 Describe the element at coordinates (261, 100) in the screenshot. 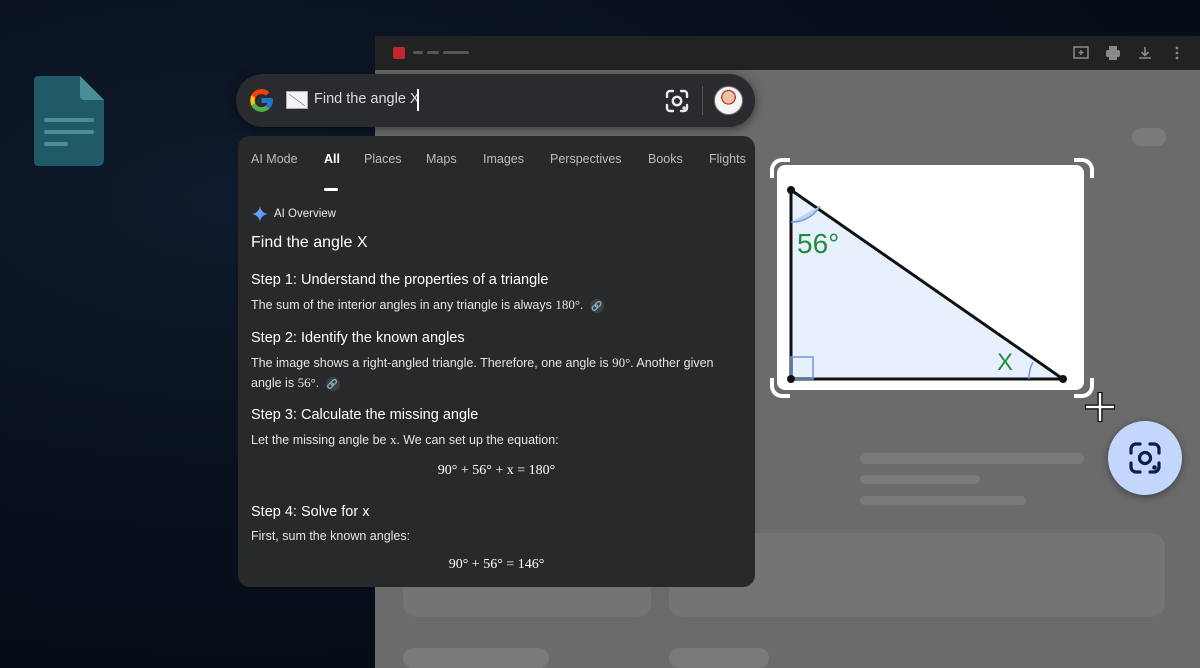

I see `google-logo-icon` at that location.